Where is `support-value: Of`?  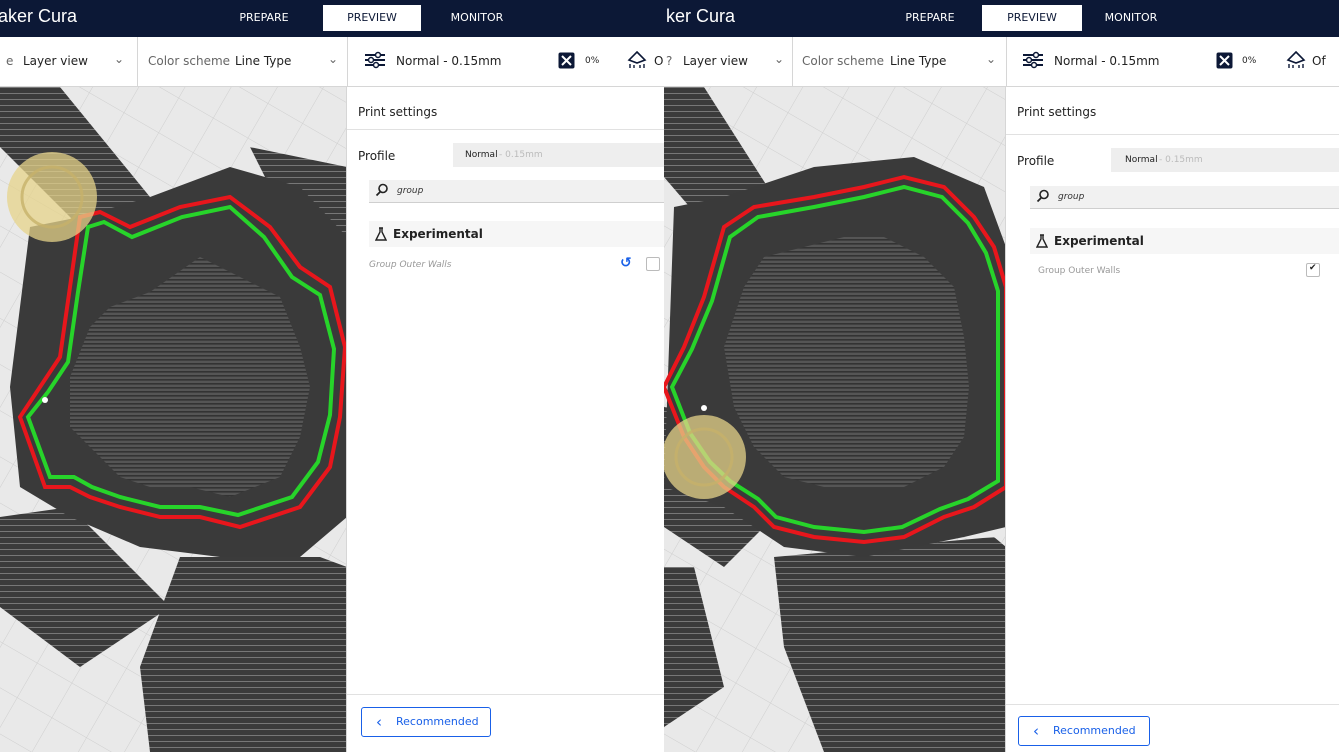
support-value: Of is located at coordinates (1319, 61).